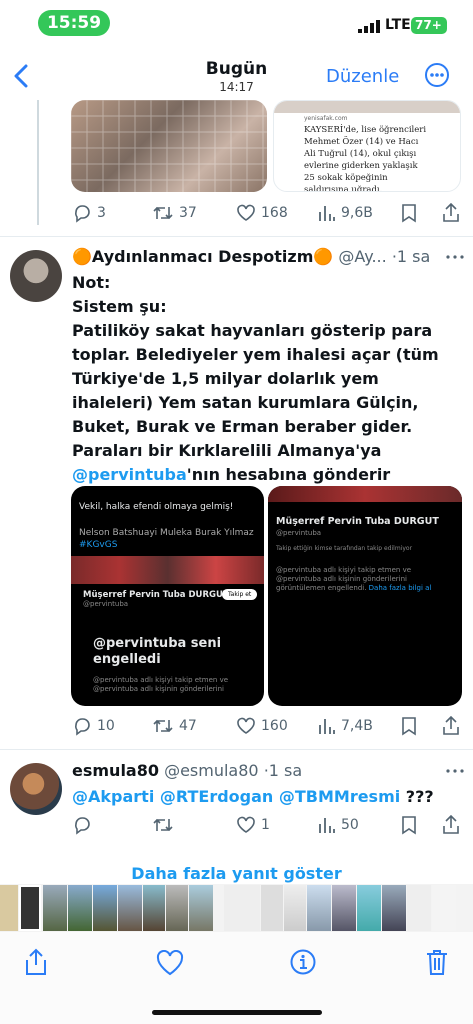 The image size is (473, 1024). What do you see at coordinates (398, 25) in the screenshot?
I see `network-label: LTE` at bounding box center [398, 25].